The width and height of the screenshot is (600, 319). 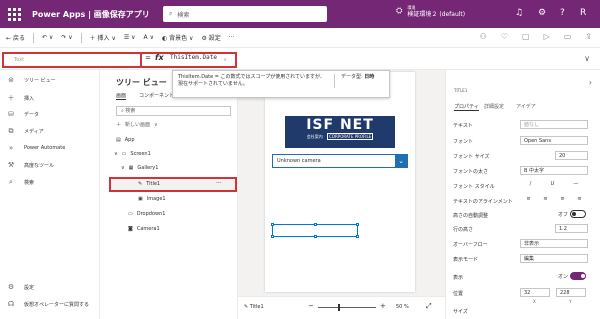 What do you see at coordinates (571, 155) in the screenshot?
I see `prop-font-size-value: 20` at bounding box center [571, 155].